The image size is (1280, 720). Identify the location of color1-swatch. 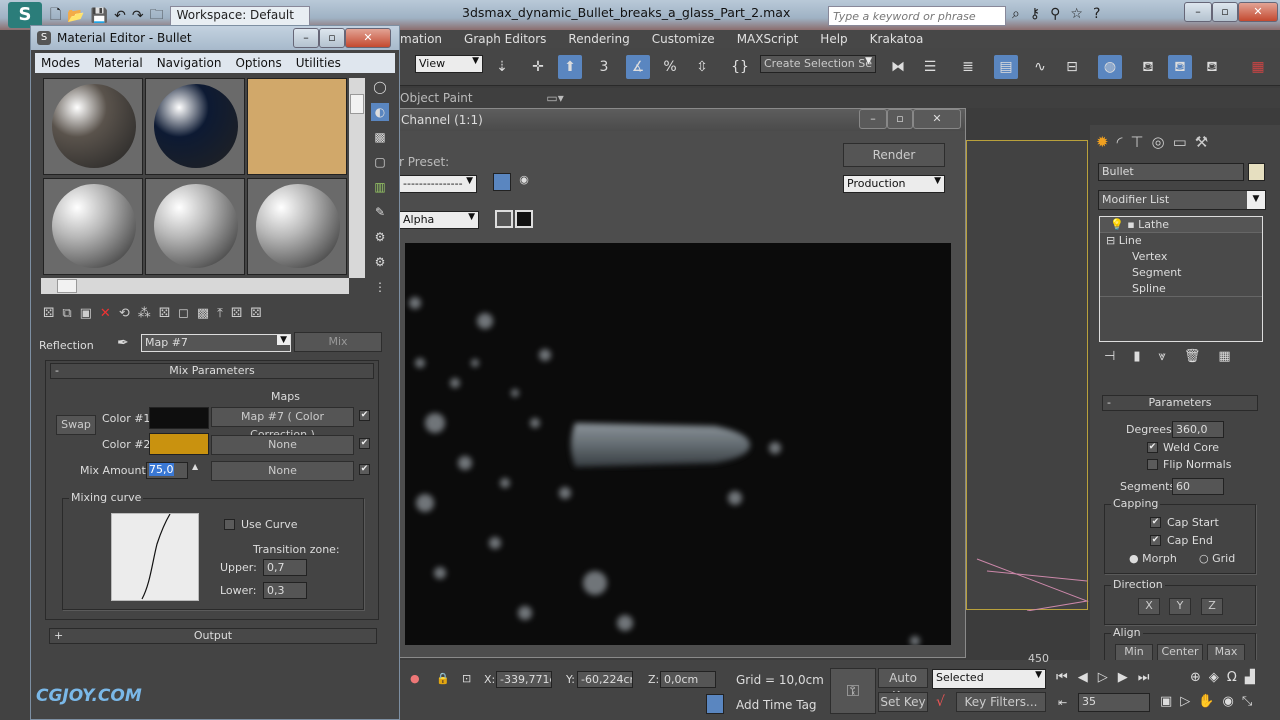
(179, 418).